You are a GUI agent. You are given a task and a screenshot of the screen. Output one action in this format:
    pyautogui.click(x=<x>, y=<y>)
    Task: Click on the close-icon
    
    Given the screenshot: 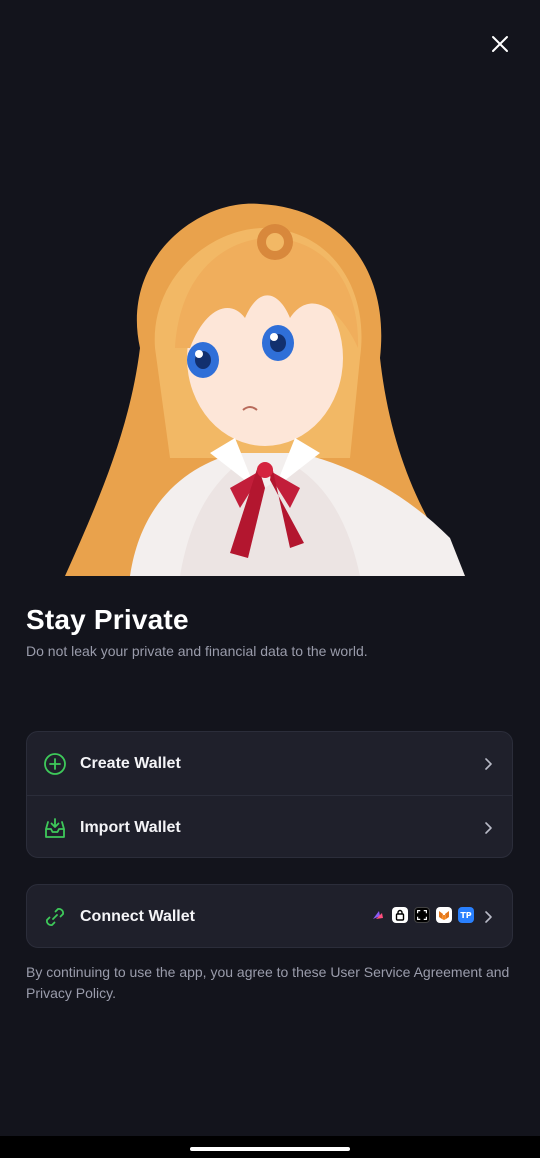 What is the action you would take?
    pyautogui.click(x=500, y=44)
    